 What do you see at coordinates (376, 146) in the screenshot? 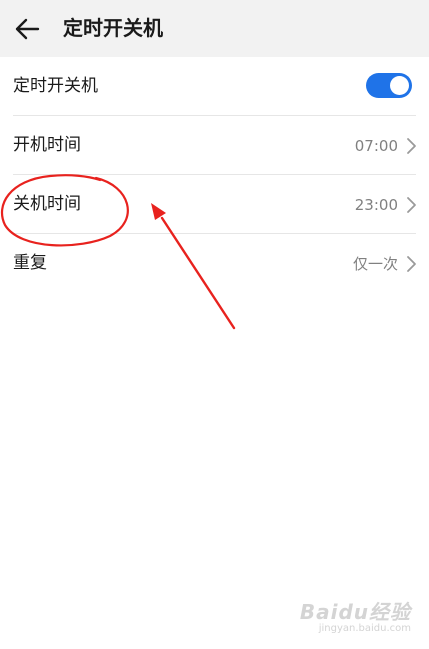
I see `power-on-time-value: 07:00` at bounding box center [376, 146].